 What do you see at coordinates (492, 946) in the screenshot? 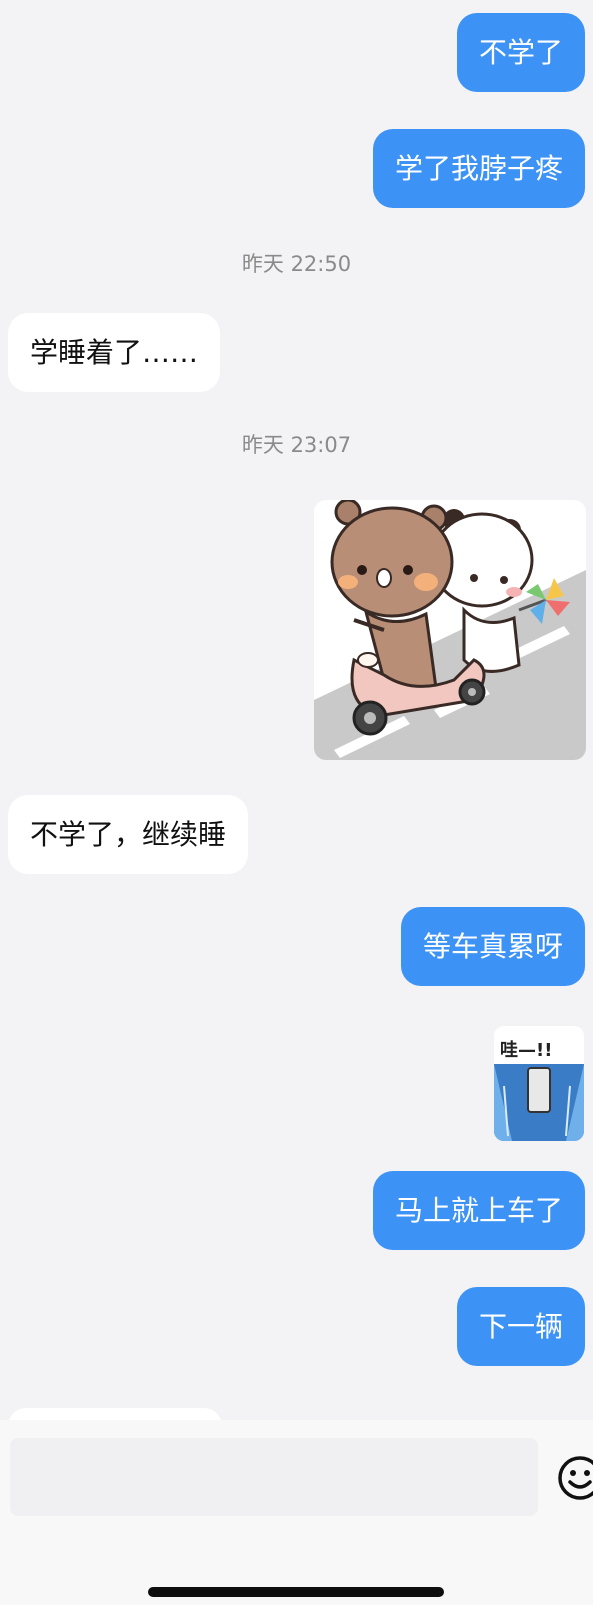
I see `message-bubble-outgoing: 等车真累呀` at bounding box center [492, 946].